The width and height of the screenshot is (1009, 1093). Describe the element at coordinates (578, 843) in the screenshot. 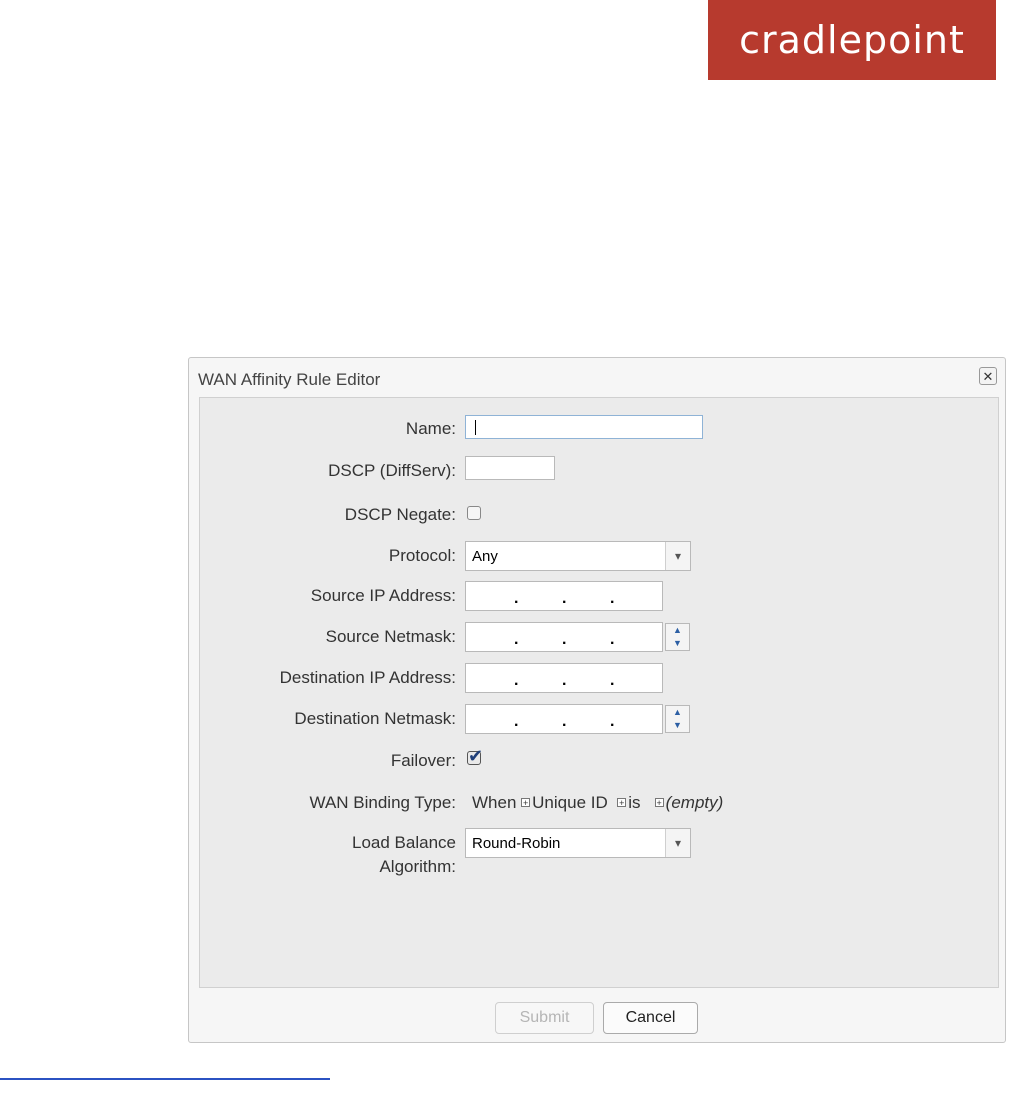

I see `load-balance-select: Round-Robin ▾` at that location.